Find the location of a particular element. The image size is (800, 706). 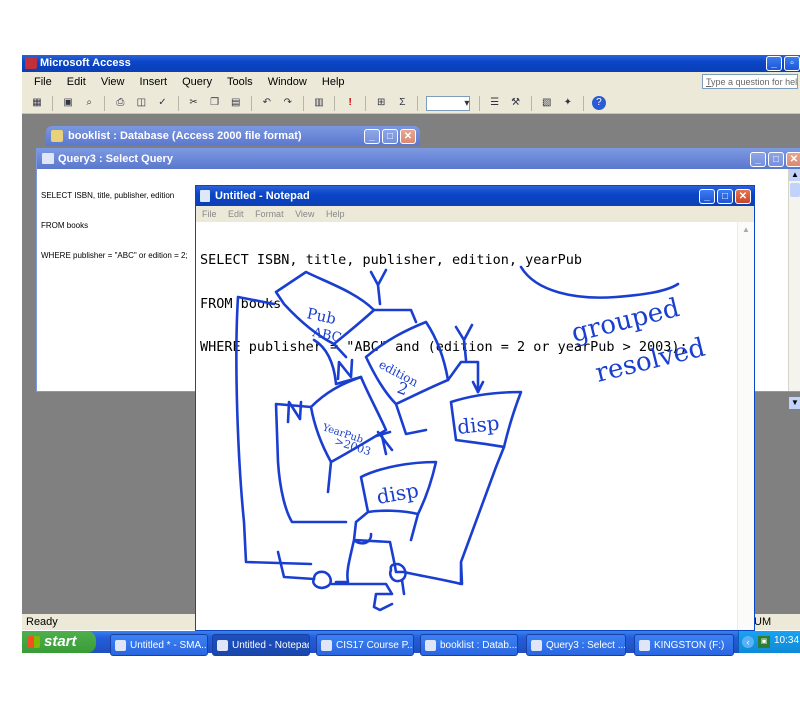

ink-edition-diamond is located at coordinates (407, 363).